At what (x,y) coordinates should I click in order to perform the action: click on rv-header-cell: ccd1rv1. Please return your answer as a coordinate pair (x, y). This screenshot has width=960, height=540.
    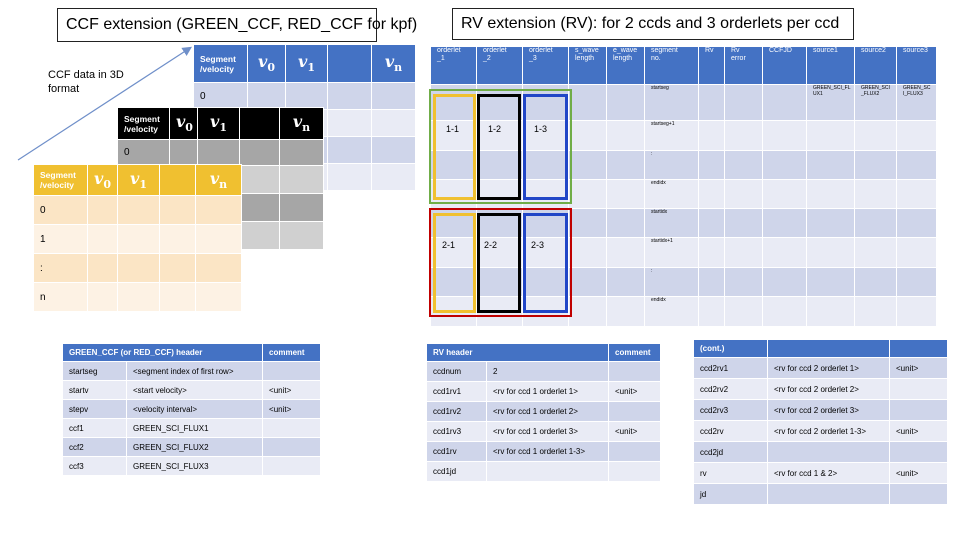
    Looking at the image, I should click on (456, 391).